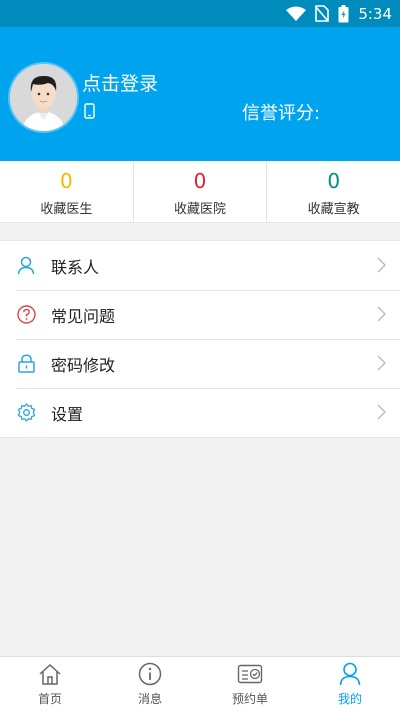 The height and width of the screenshot is (711, 400). Describe the element at coordinates (49, 699) in the screenshot. I see `tab-label: 首页` at that location.